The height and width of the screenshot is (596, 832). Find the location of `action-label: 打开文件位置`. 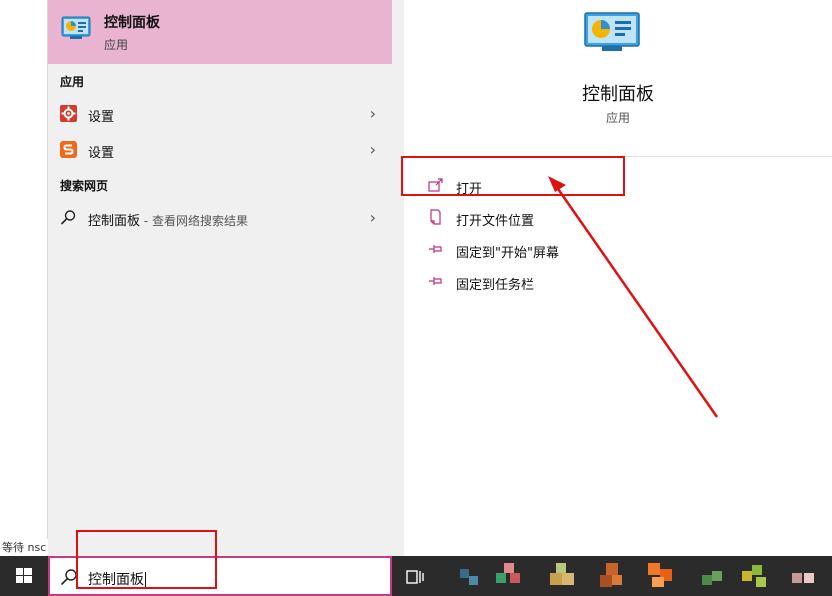

action-label: 打开文件位置 is located at coordinates (495, 221).